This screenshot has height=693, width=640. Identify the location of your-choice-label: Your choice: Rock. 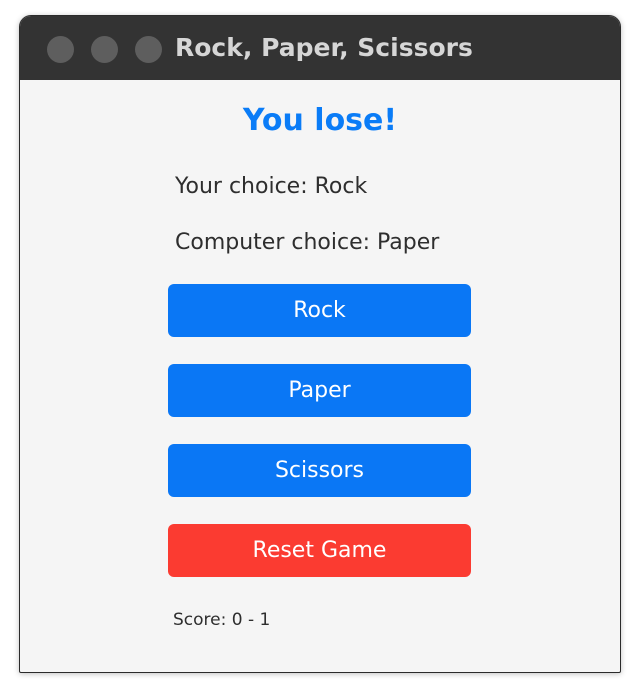
(271, 186).